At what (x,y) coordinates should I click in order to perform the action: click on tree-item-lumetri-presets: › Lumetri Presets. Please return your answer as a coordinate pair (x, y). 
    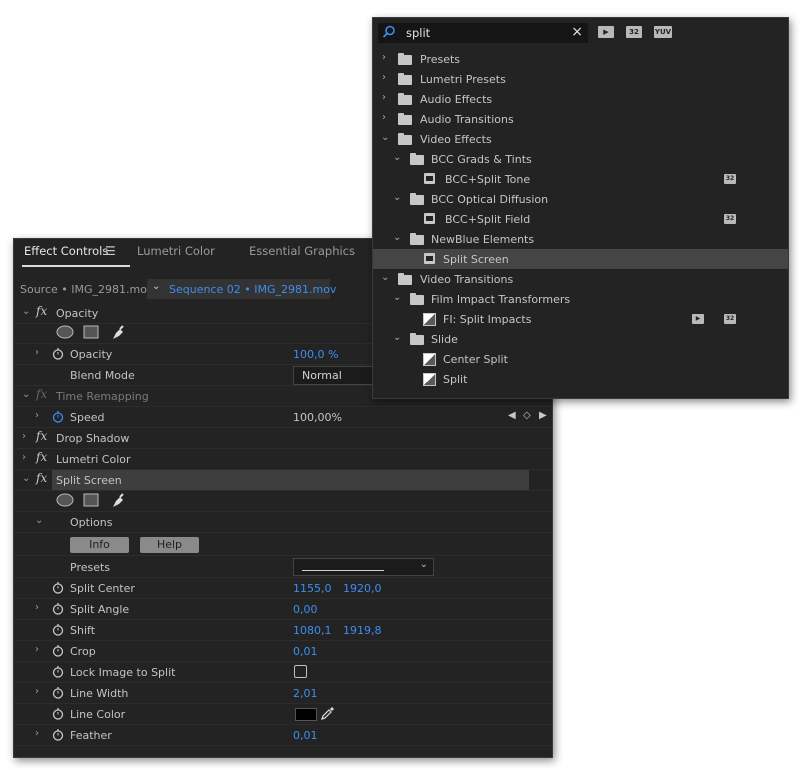
    Looking at the image, I should click on (580, 79).